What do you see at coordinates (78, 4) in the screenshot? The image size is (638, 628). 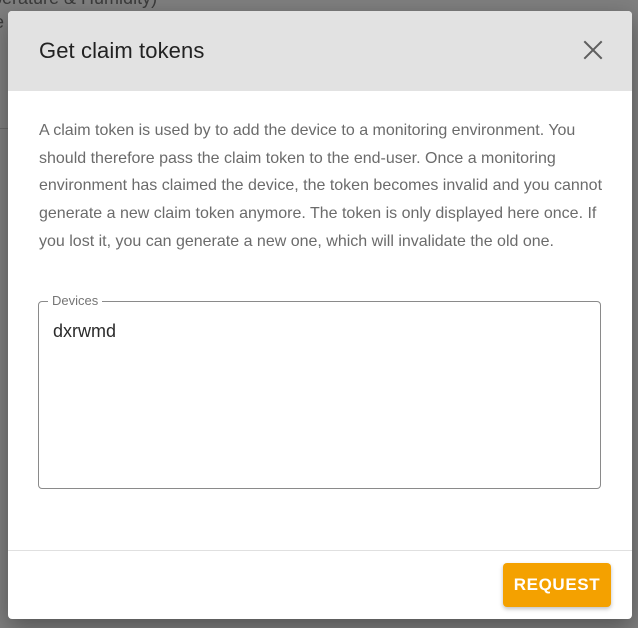 I see `background-device-title: perature & Humidity)` at bounding box center [78, 4].